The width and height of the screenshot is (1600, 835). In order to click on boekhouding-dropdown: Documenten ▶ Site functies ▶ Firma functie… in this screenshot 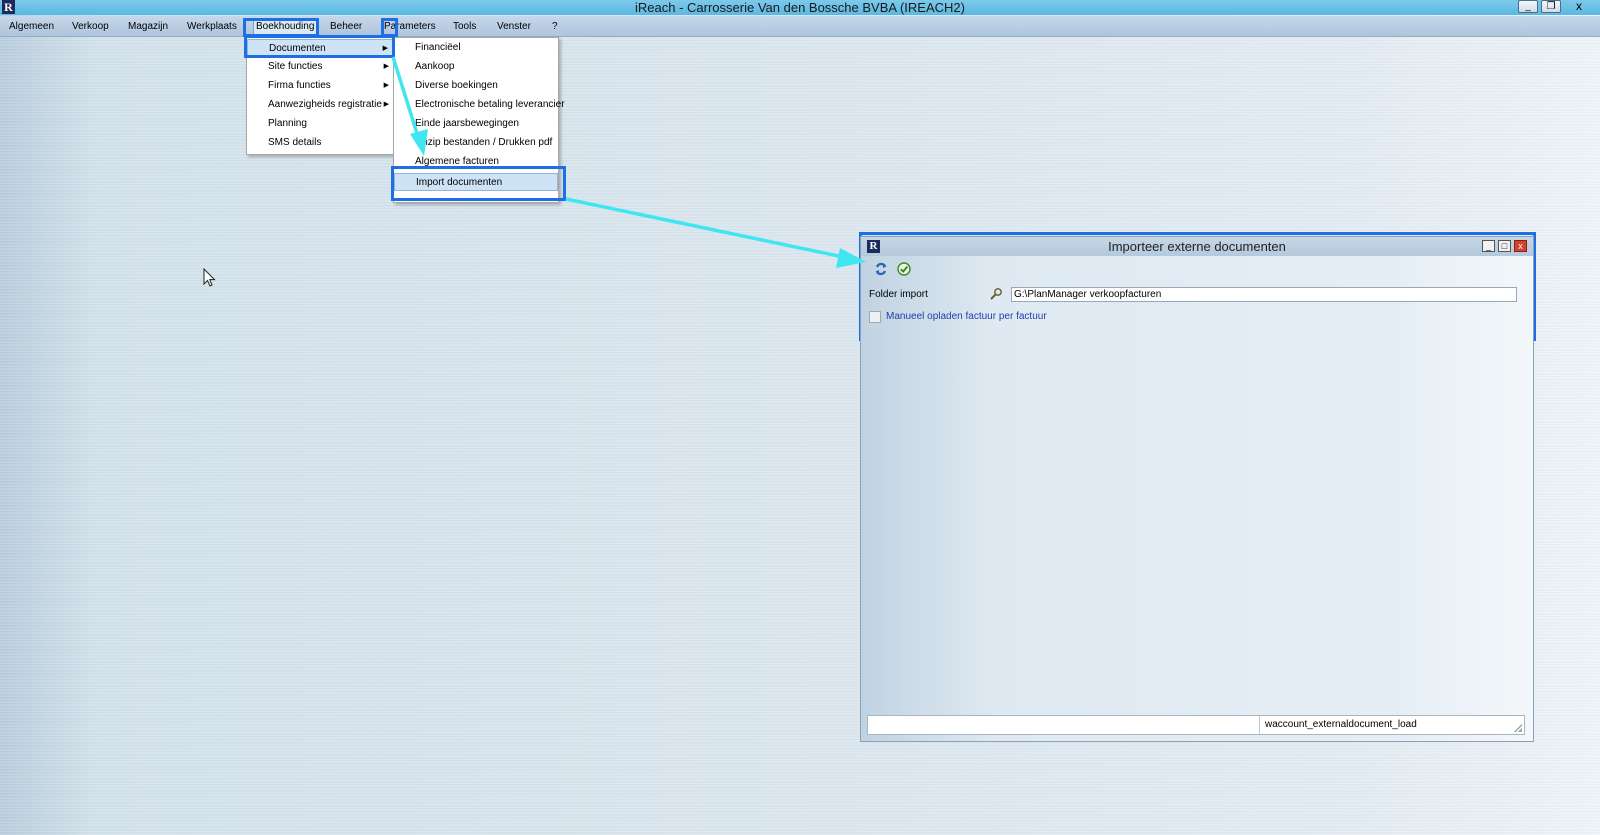, I will do `click(321, 96)`.